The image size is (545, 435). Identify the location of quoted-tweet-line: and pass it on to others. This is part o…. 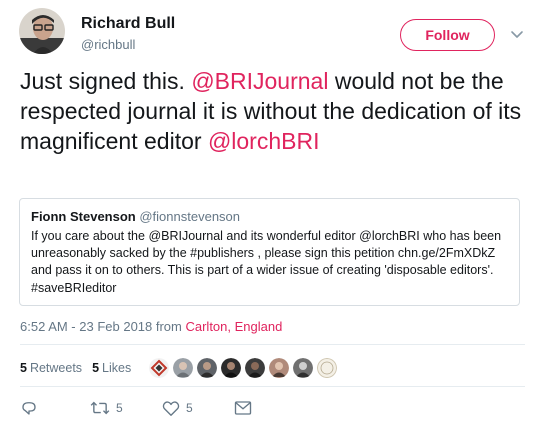
(262, 270).